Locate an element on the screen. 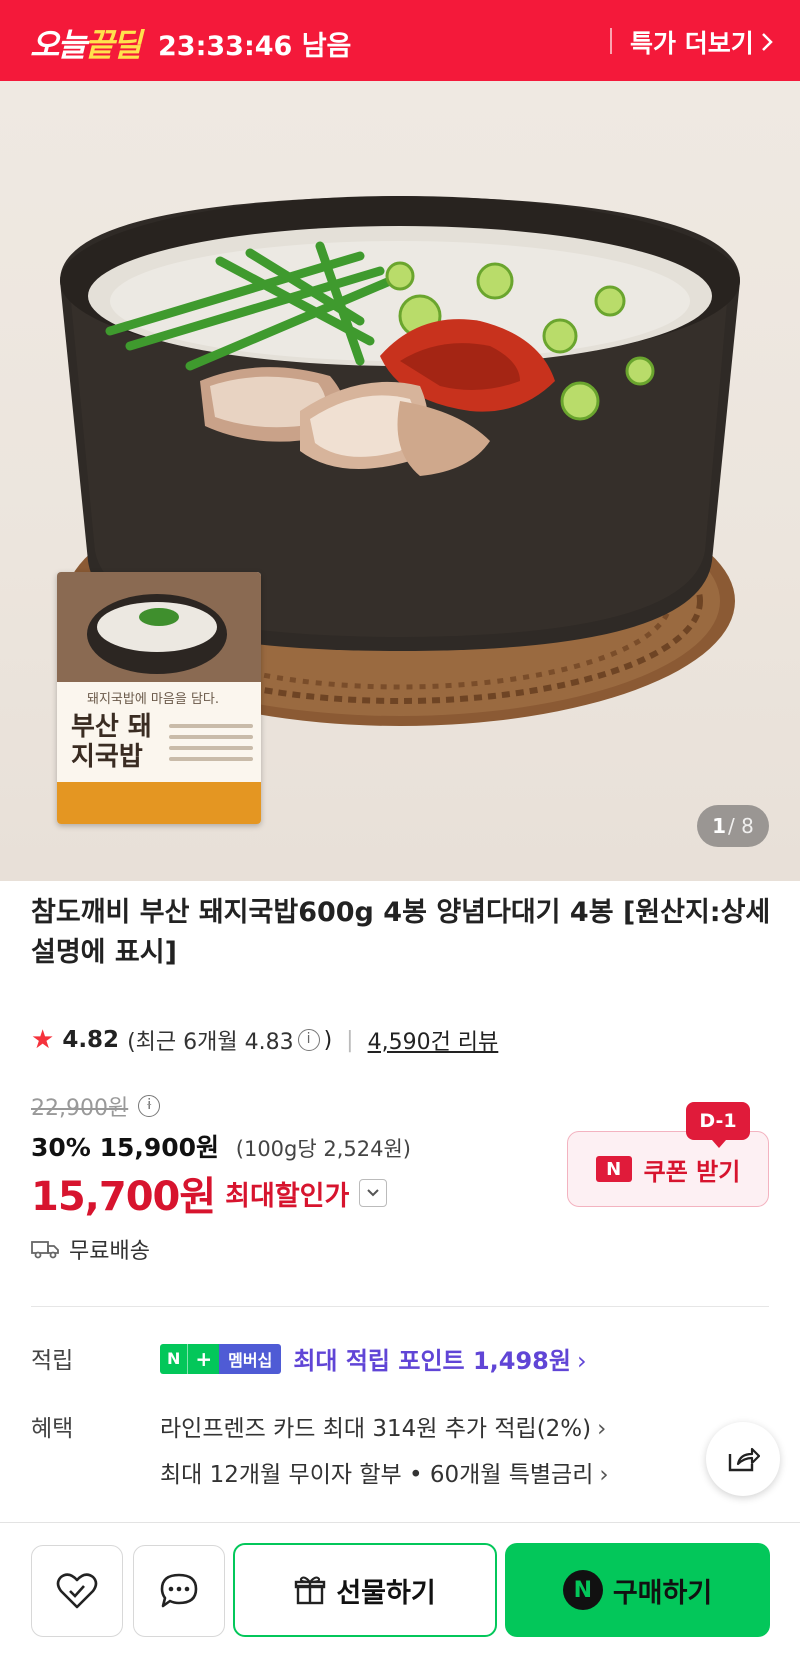 The height and width of the screenshot is (1656, 800). heart-icon is located at coordinates (77, 1591).